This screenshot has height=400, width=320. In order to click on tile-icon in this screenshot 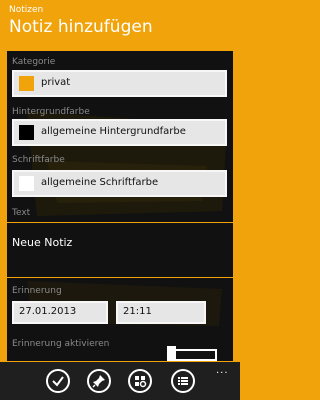, I will do `click(141, 382)`.